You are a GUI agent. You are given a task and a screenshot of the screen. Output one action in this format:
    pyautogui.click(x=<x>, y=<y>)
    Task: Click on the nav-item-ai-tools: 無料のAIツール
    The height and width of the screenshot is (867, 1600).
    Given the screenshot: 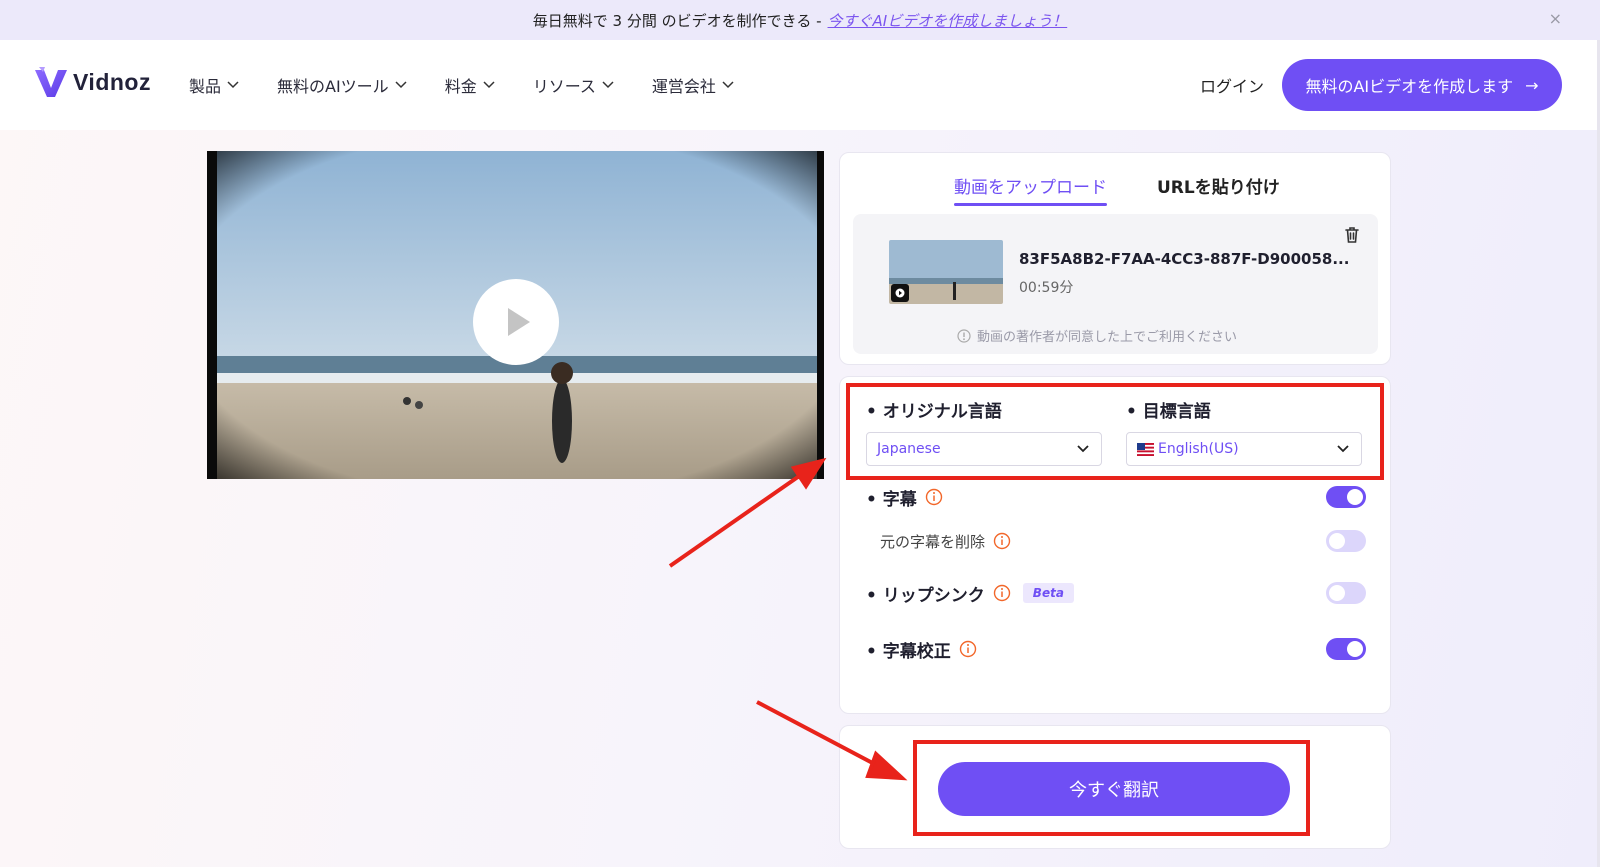 What is the action you would take?
    pyautogui.click(x=342, y=85)
    